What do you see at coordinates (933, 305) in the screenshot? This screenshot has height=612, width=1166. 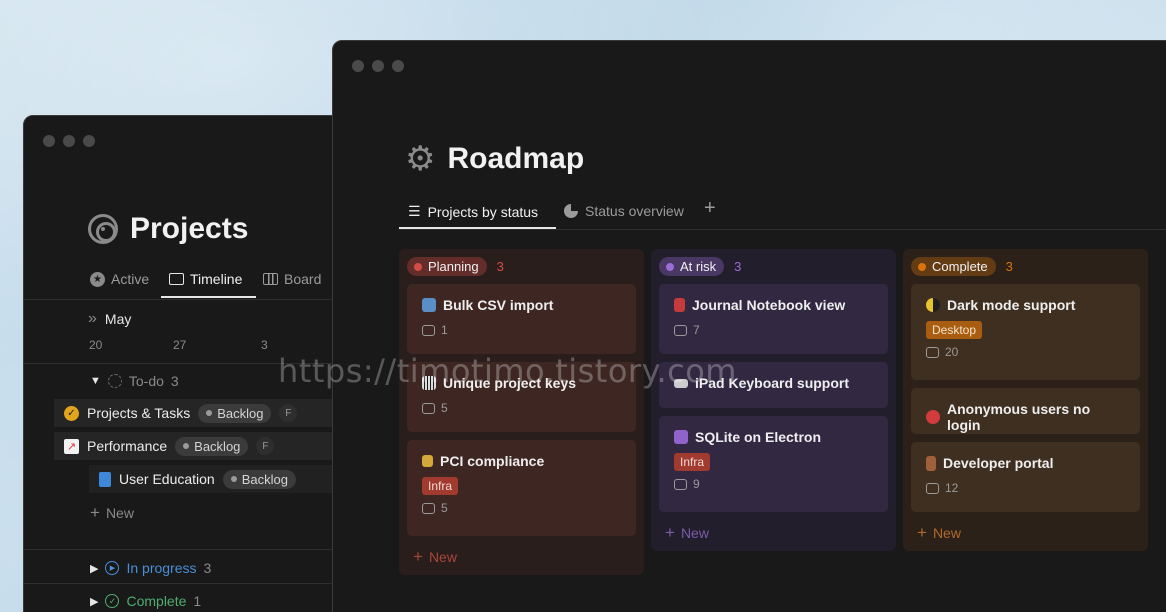 I see `moon-icon` at bounding box center [933, 305].